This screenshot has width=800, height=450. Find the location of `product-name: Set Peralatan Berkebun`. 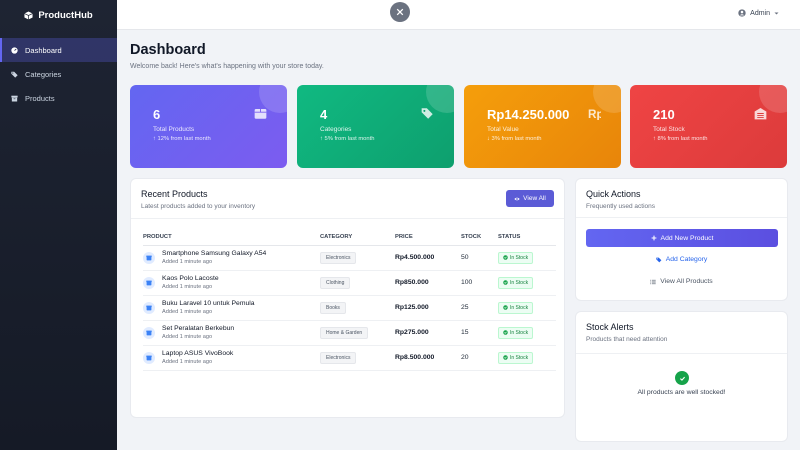

product-name: Set Peralatan Berkebun is located at coordinates (198, 328).